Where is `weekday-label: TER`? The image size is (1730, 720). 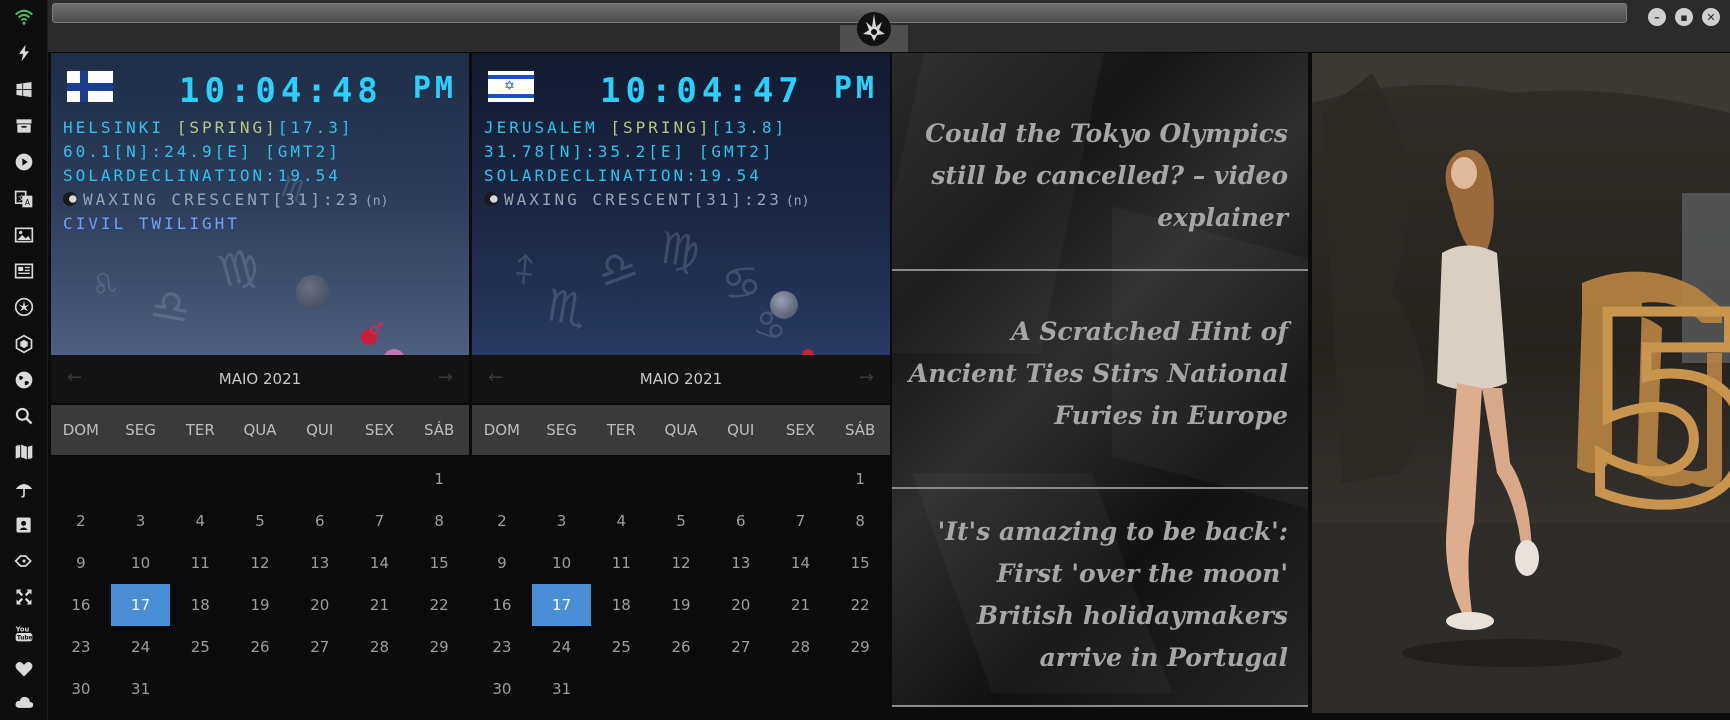
weekday-label: TER is located at coordinates (621, 430).